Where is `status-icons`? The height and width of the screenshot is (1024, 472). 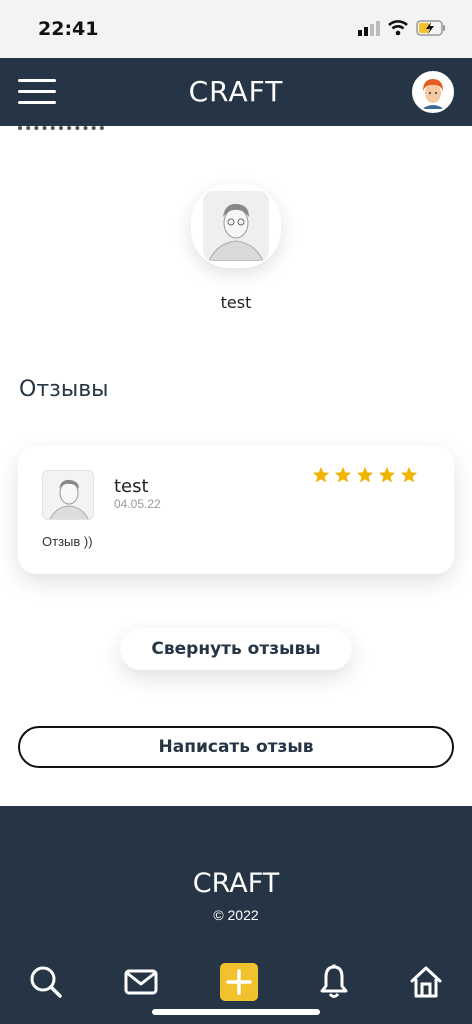
status-icons is located at coordinates (402, 28).